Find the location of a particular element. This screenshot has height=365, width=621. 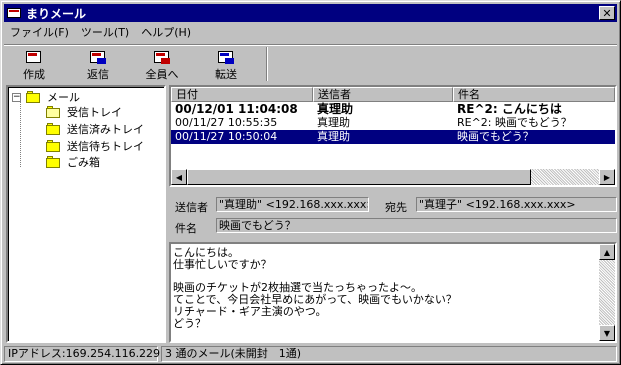

compose-button: 作成 is located at coordinates (34, 65).